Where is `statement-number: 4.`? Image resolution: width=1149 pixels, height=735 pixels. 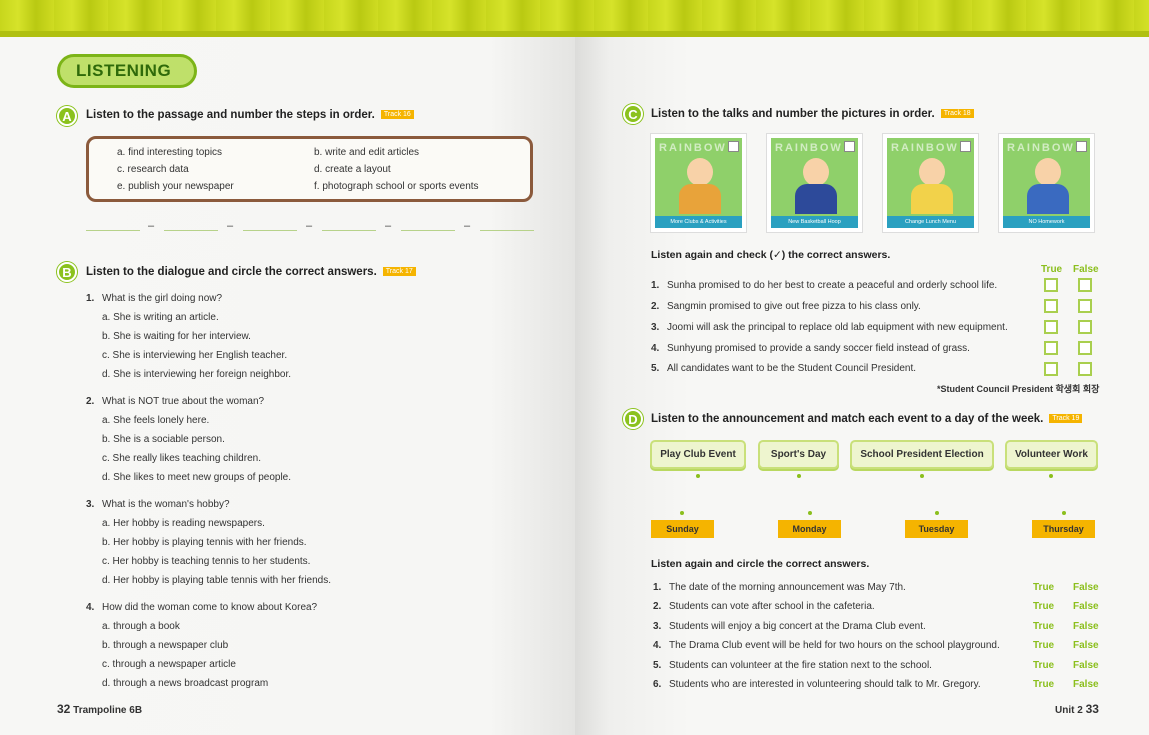
statement-number: 4. is located at coordinates (655, 348).